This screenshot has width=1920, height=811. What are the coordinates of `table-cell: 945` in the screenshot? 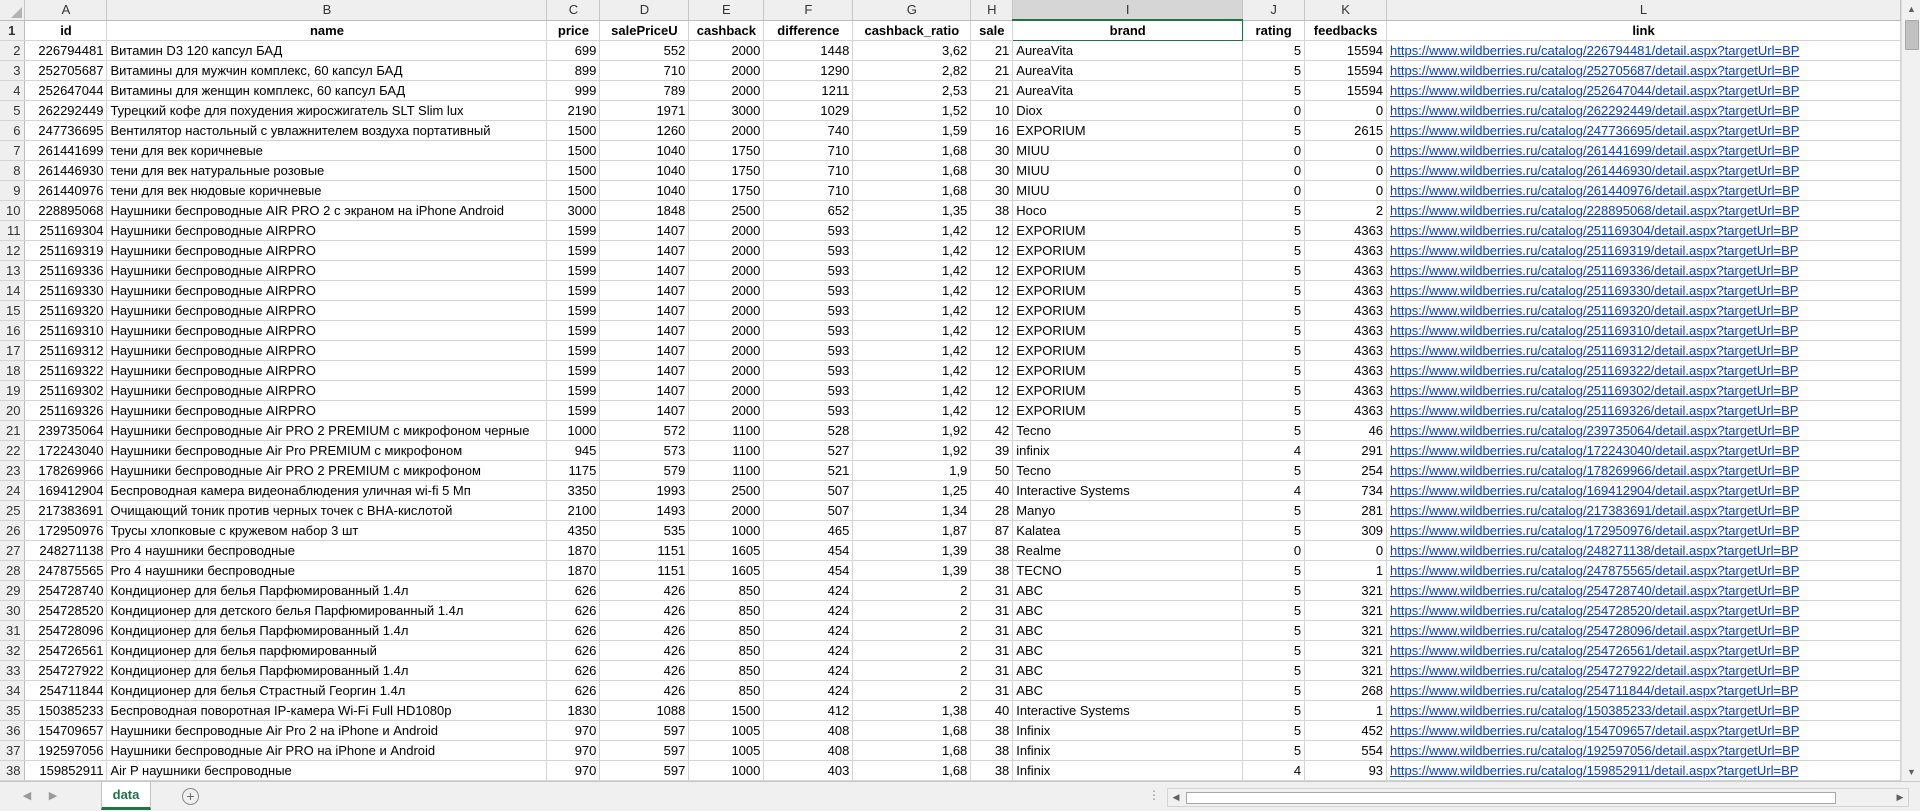 It's located at (573, 450).